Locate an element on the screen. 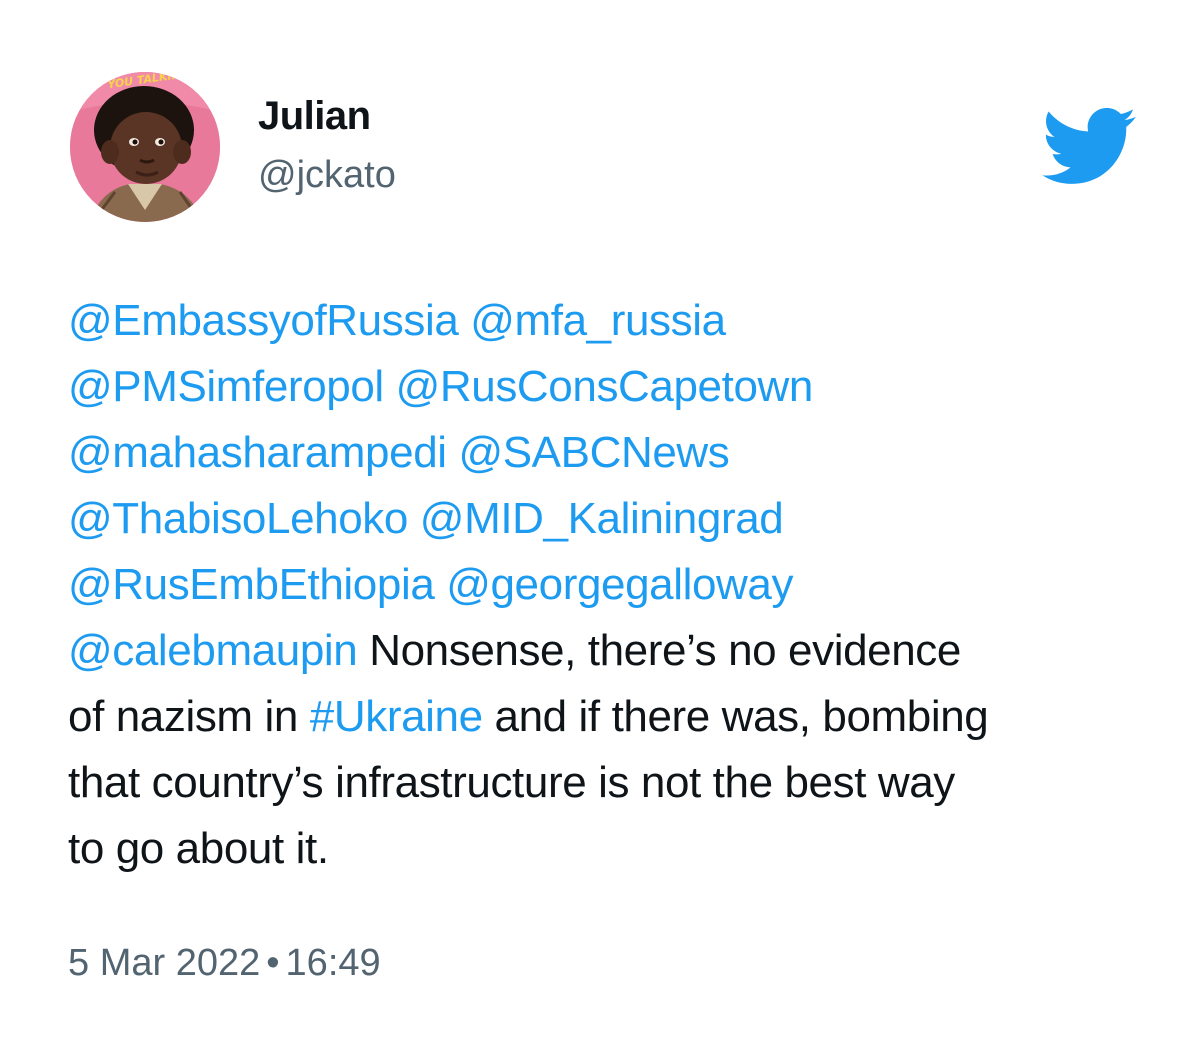 This screenshot has height=1052, width=1200. tweet-text-line: @PMSimferopol @RusConsCapetown is located at coordinates (613, 387).